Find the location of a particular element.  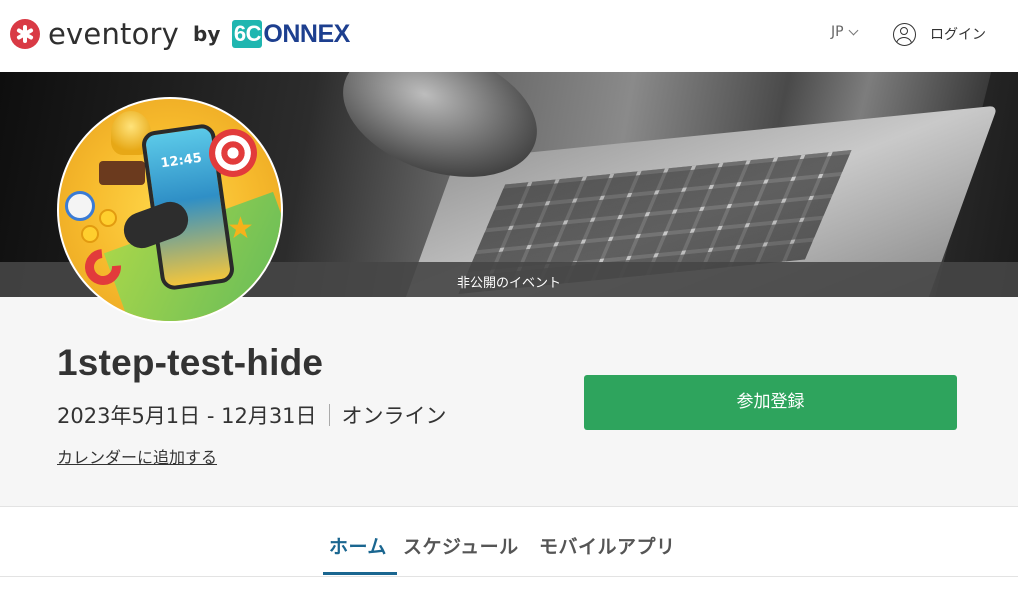

language-label: JP is located at coordinates (837, 32).